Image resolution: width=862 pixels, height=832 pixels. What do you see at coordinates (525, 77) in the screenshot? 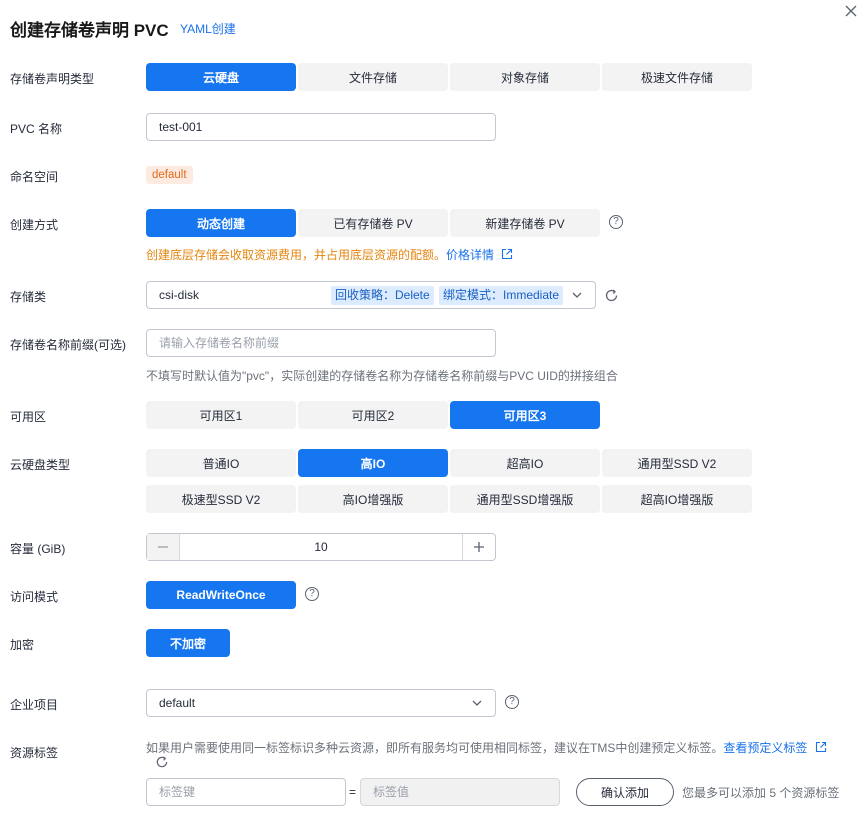
I see `pvc-type-obs: 对象存储` at bounding box center [525, 77].